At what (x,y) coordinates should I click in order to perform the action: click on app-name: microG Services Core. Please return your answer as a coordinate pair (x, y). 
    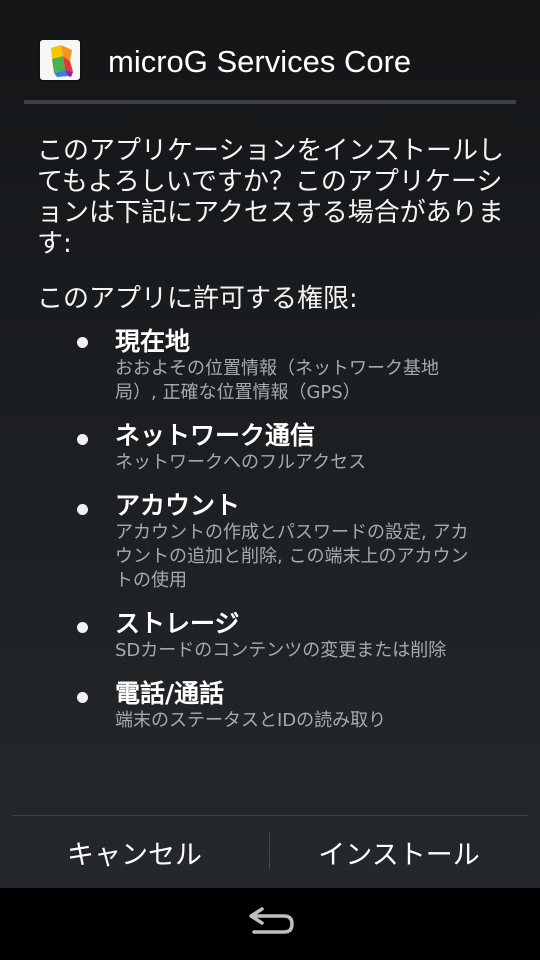
    Looking at the image, I should click on (260, 61).